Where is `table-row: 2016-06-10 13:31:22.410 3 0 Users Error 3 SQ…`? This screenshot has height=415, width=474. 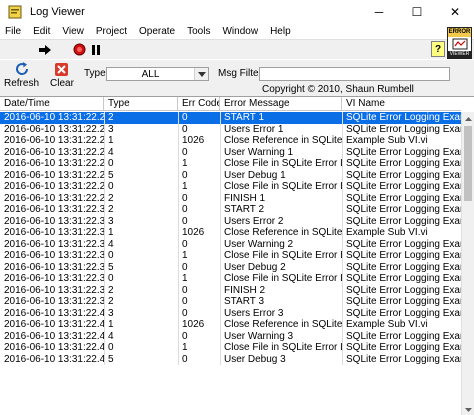 table-row: 2016-06-10 13:31:22.410 3 0 Users Error 3 SQ… is located at coordinates (230, 314).